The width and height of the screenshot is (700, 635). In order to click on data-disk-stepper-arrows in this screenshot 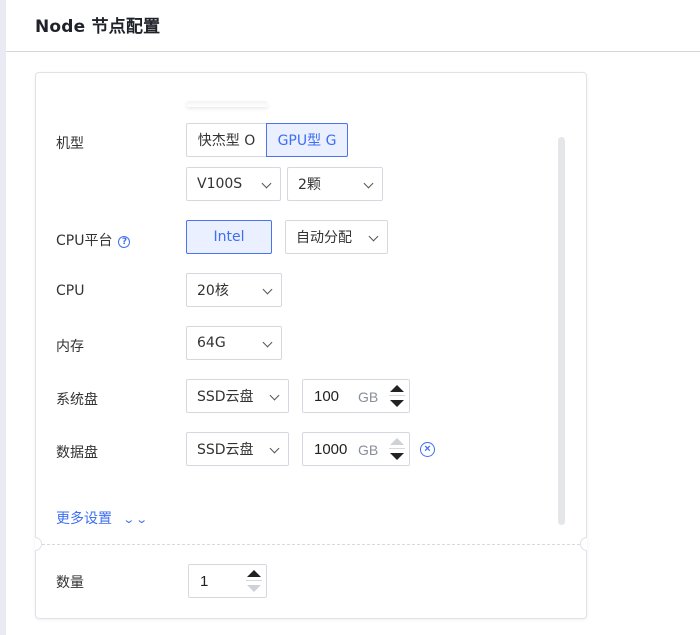, I will do `click(397, 449)`.